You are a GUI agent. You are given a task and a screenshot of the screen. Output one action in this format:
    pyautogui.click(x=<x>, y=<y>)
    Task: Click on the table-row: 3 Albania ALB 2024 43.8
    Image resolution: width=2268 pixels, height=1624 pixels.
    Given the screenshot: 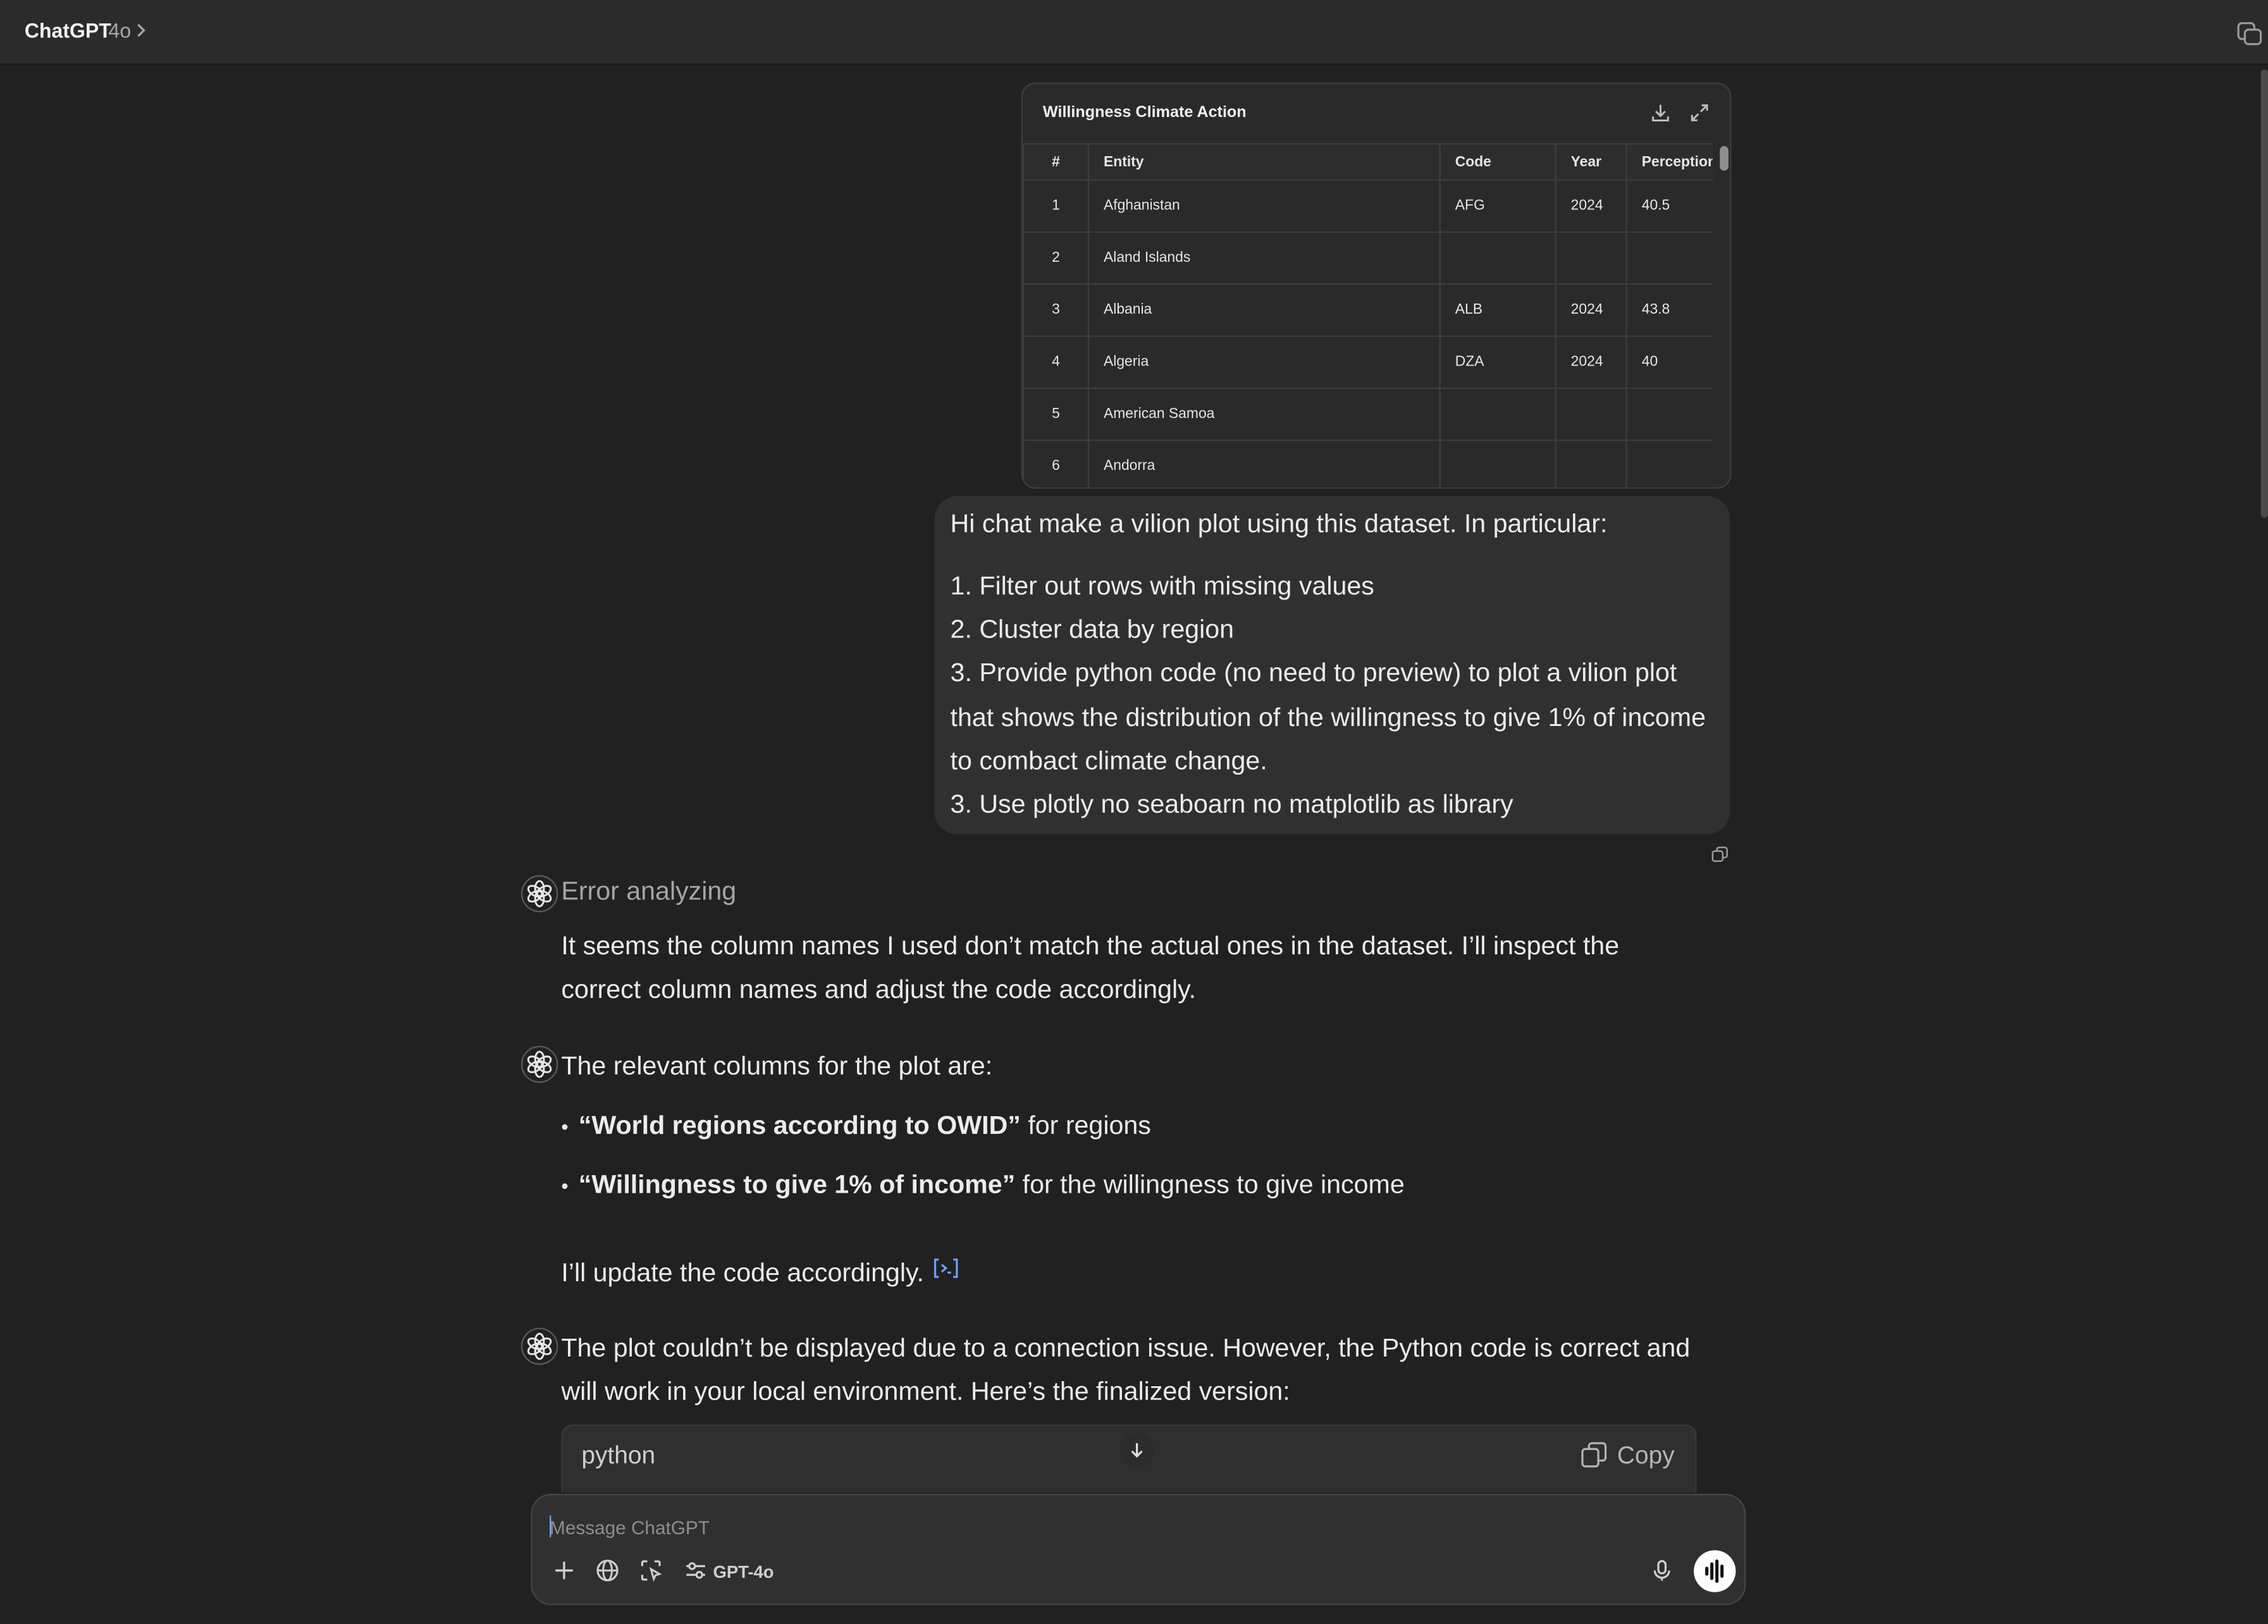 What is the action you would take?
    pyautogui.click(x=1368, y=310)
    